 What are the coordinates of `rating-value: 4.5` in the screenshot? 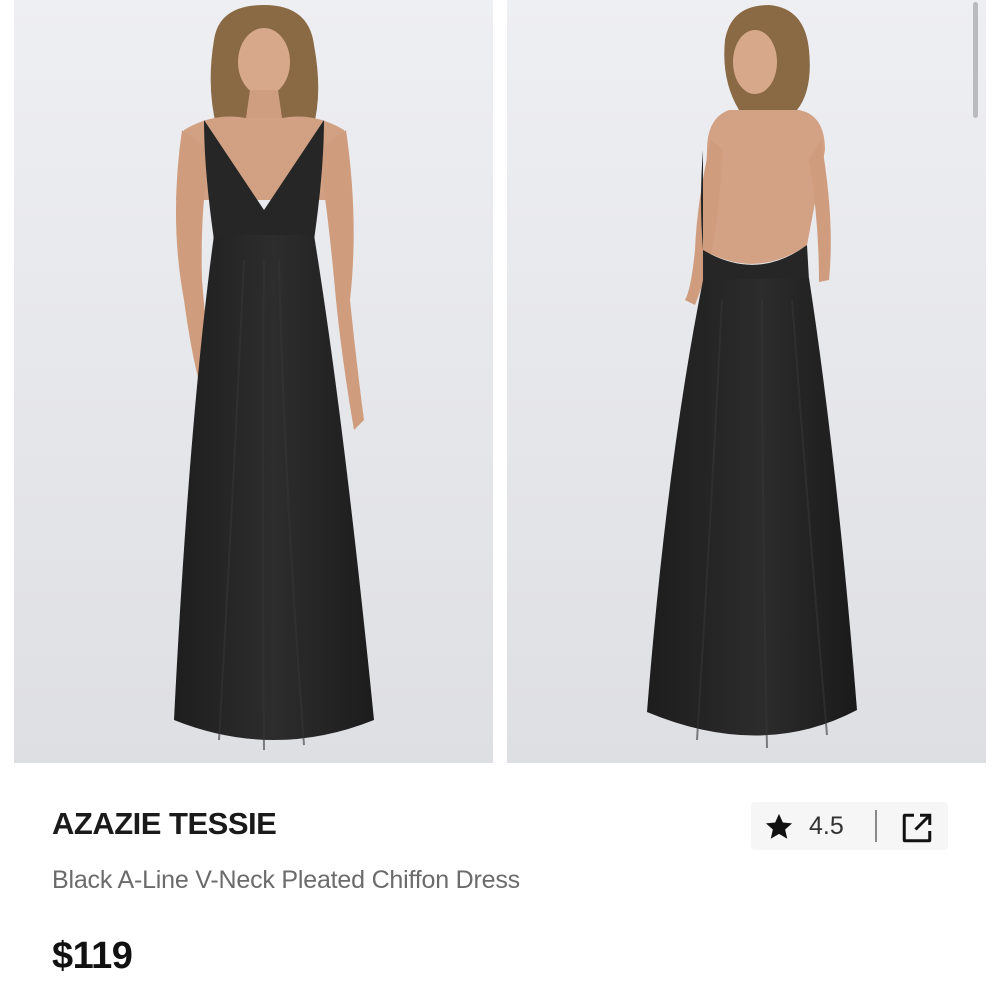 It's located at (826, 826).